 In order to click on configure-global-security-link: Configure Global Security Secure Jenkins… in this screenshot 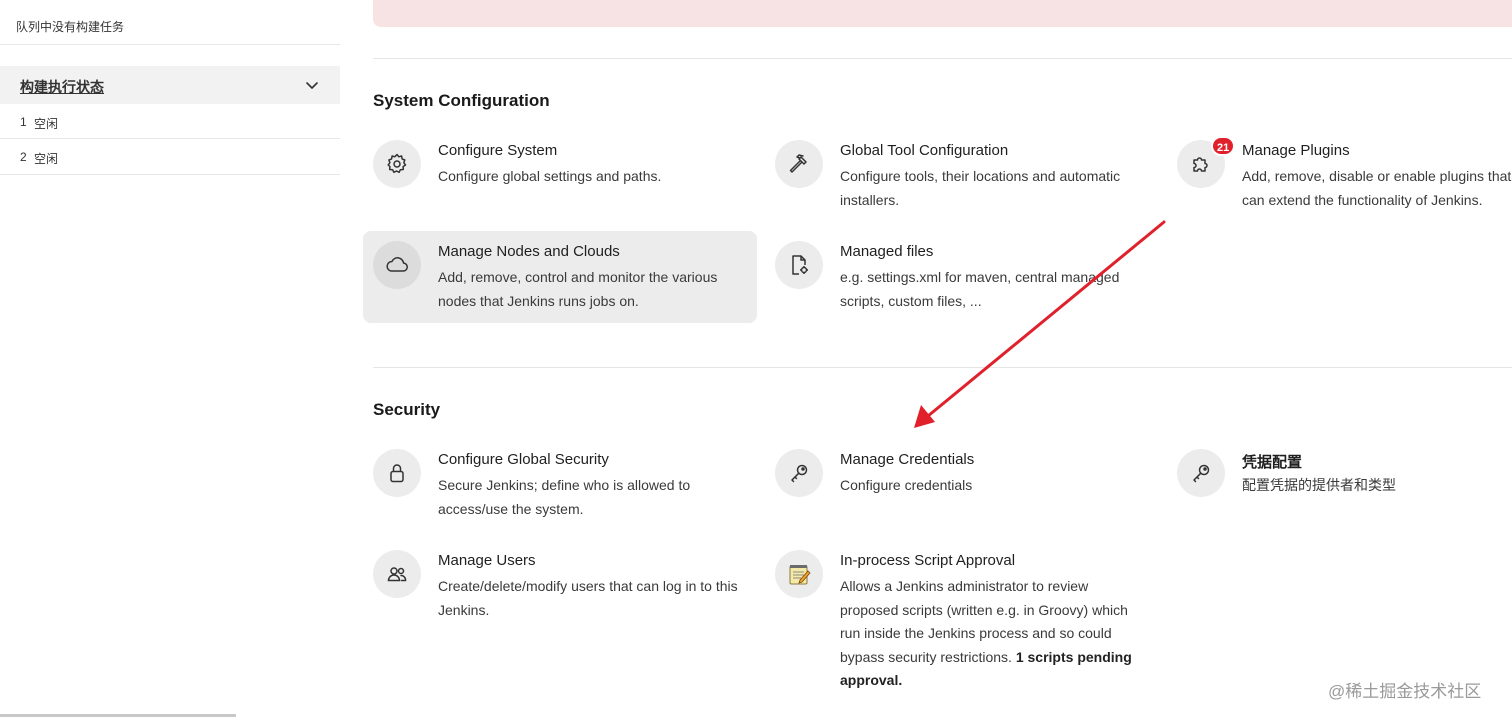, I will do `click(560, 485)`.